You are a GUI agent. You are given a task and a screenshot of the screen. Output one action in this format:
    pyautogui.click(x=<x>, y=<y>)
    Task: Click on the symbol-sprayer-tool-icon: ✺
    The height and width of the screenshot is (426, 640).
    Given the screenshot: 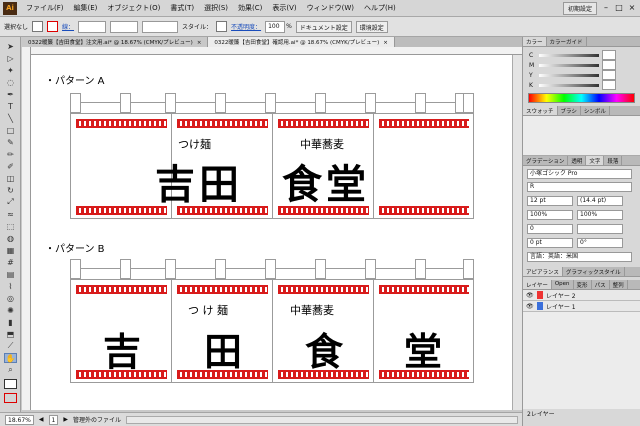 What is the action you would take?
    pyautogui.click(x=10, y=310)
    